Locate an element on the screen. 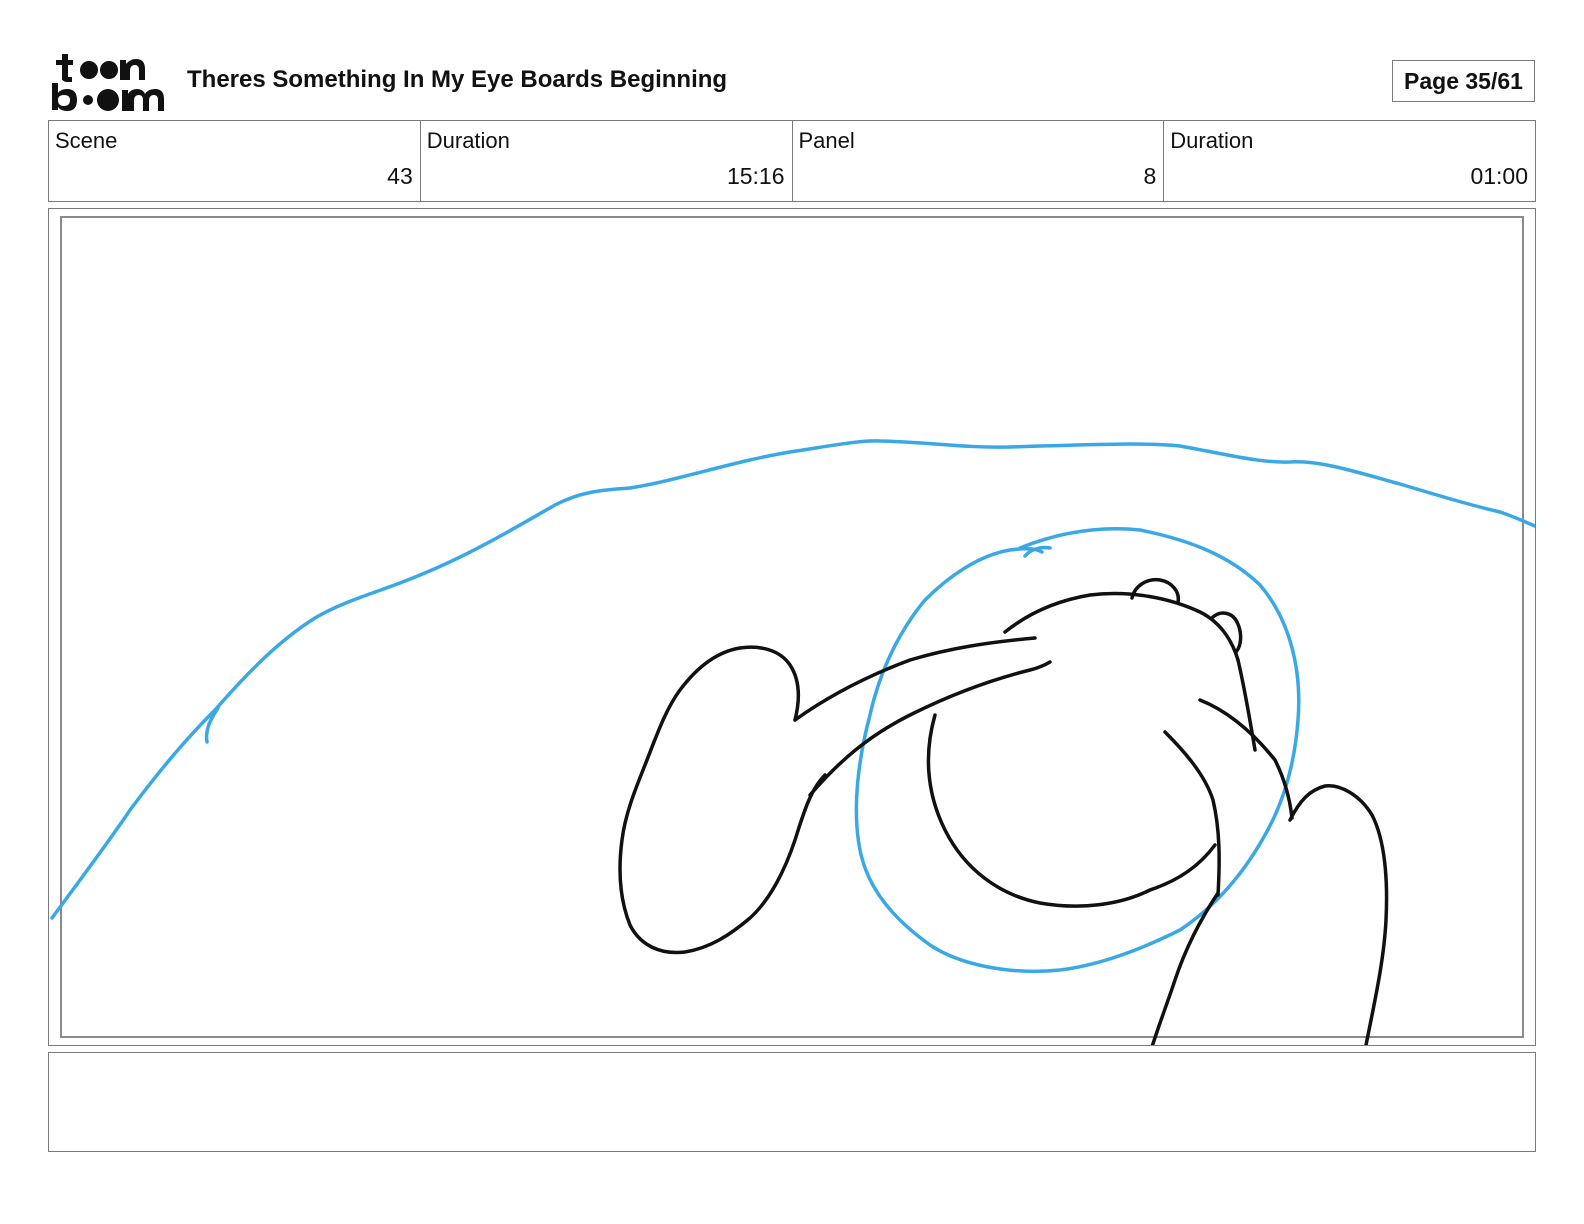 This screenshot has height=1224, width=1584. inner-line is located at coordinates (1192, 813).